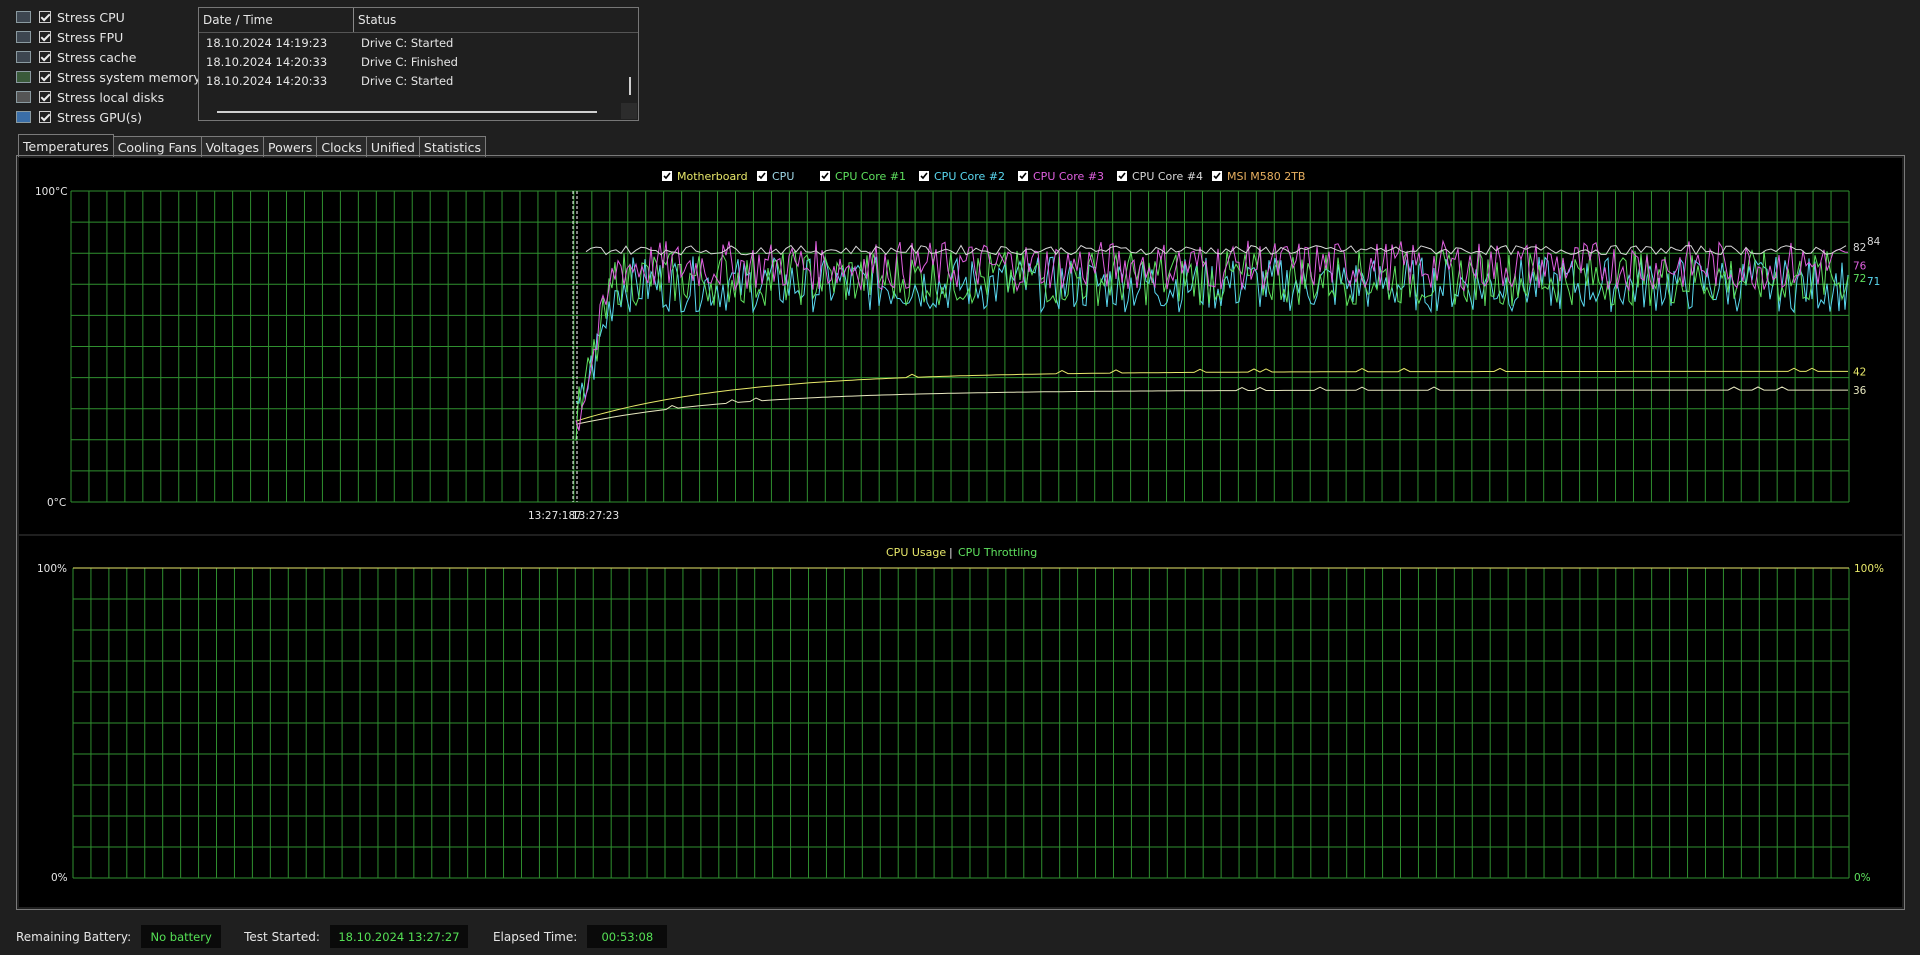 Image resolution: width=1920 pixels, height=955 pixels. What do you see at coordinates (90, 37) in the screenshot?
I see `stress-fpu-label: Stress FPU` at bounding box center [90, 37].